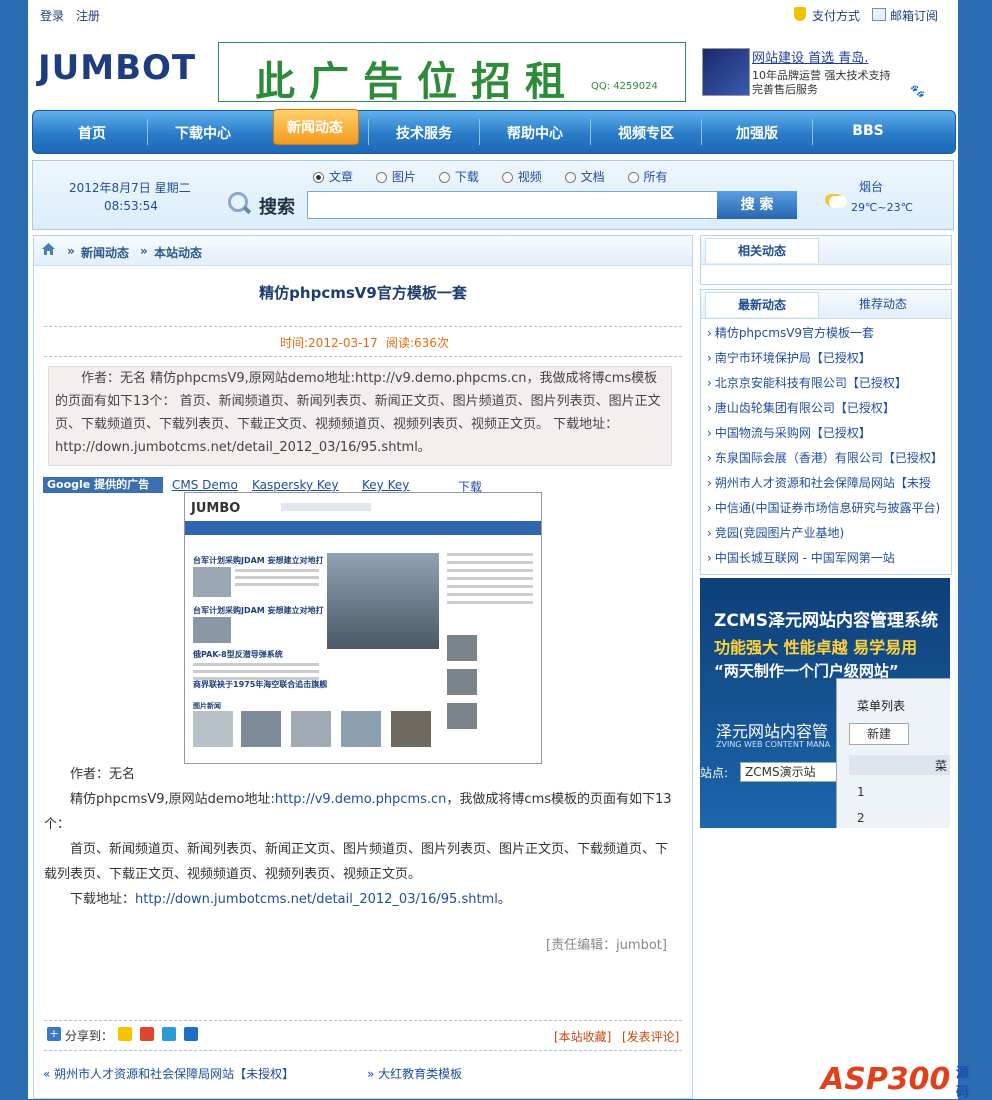 Image resolution: width=992 pixels, height=1100 pixels. What do you see at coordinates (361, 799) in the screenshot?
I see `demo-link: http://v9.demo.phpcms.cn` at bounding box center [361, 799].